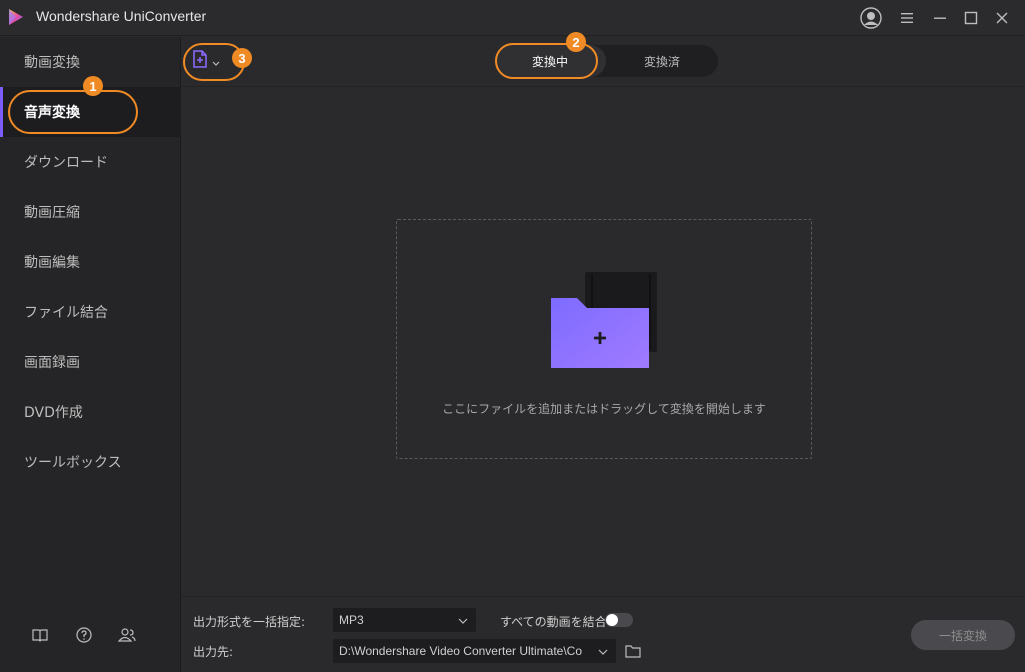 The width and height of the screenshot is (1025, 672). What do you see at coordinates (1002, 18) in the screenshot?
I see `close-icon` at bounding box center [1002, 18].